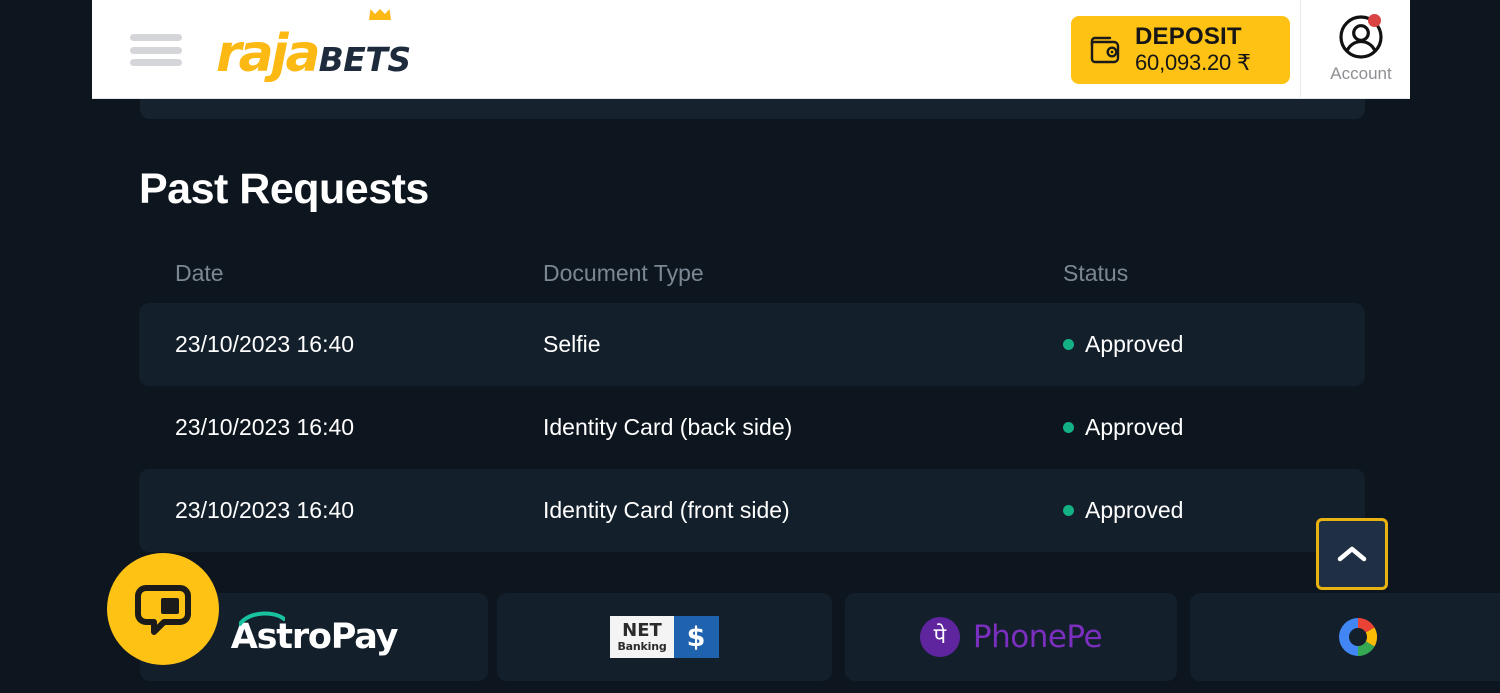 This screenshot has width=1500, height=693. Describe the element at coordinates (268, 54) in the screenshot. I see `brand-name-primary: raja` at that location.